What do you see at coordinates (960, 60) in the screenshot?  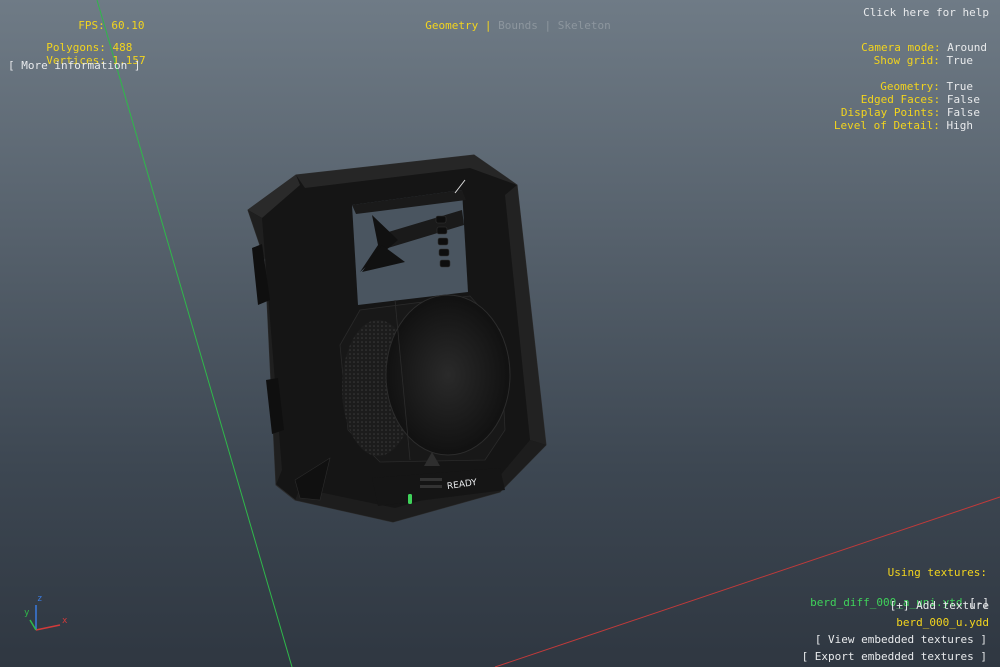 I see `show-grid-value: True` at bounding box center [960, 60].